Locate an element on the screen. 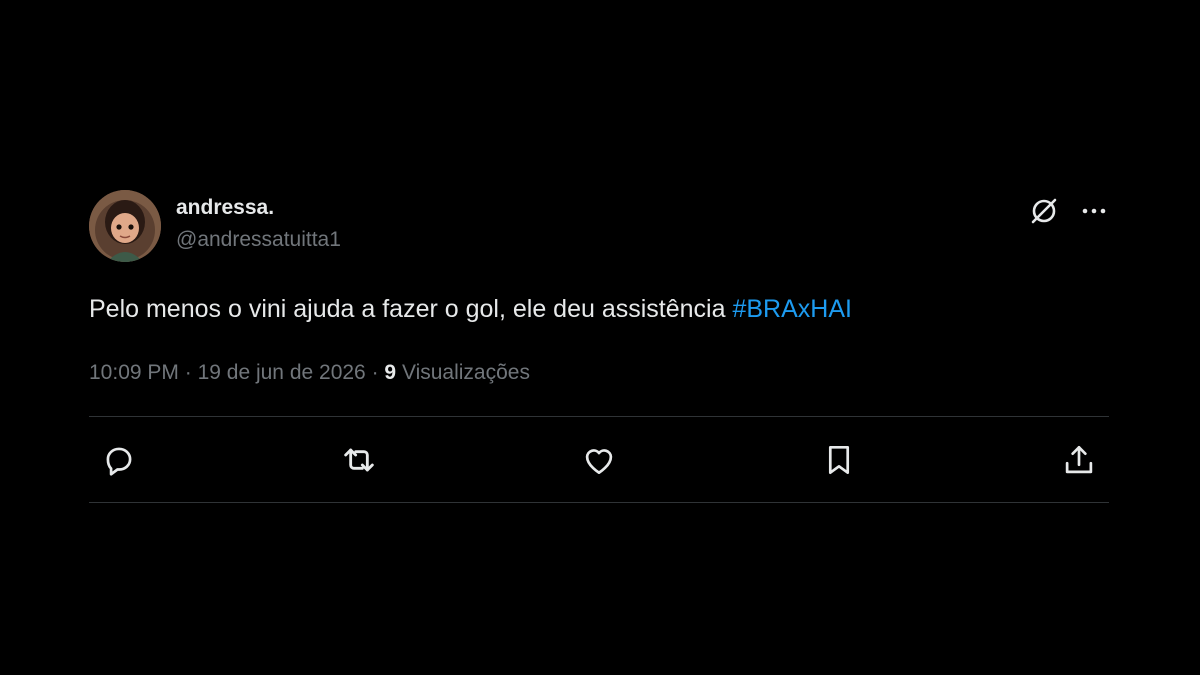 Image resolution: width=1200 pixels, height=675 pixels. top-actions is located at coordinates (1069, 211).